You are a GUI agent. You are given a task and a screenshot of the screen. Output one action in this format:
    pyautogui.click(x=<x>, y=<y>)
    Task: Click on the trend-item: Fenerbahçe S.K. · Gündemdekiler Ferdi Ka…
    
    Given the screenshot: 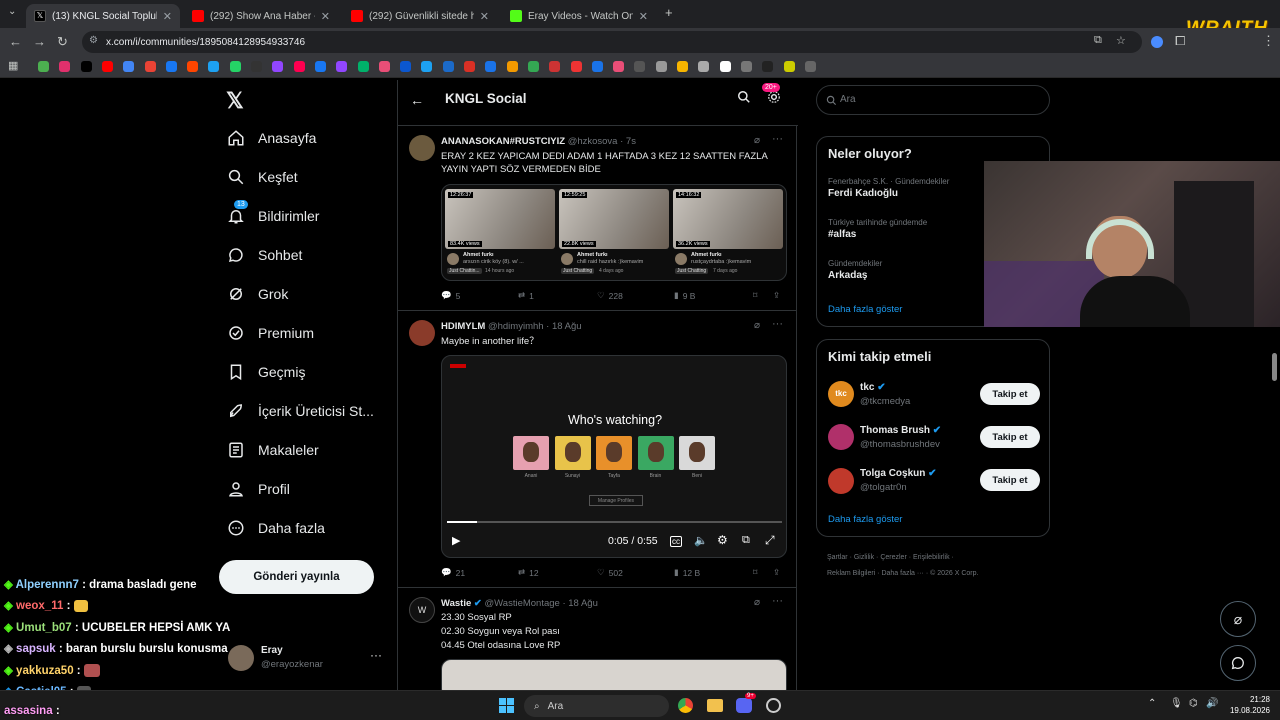 What is the action you would take?
    pyautogui.click(x=888, y=188)
    